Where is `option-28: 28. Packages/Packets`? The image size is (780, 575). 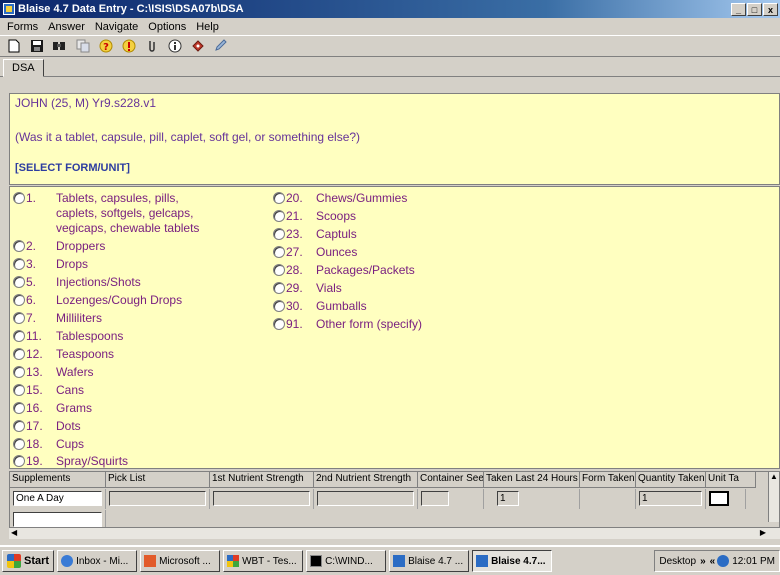
option-28: 28. Packages/Packets is located at coordinates (344, 270).